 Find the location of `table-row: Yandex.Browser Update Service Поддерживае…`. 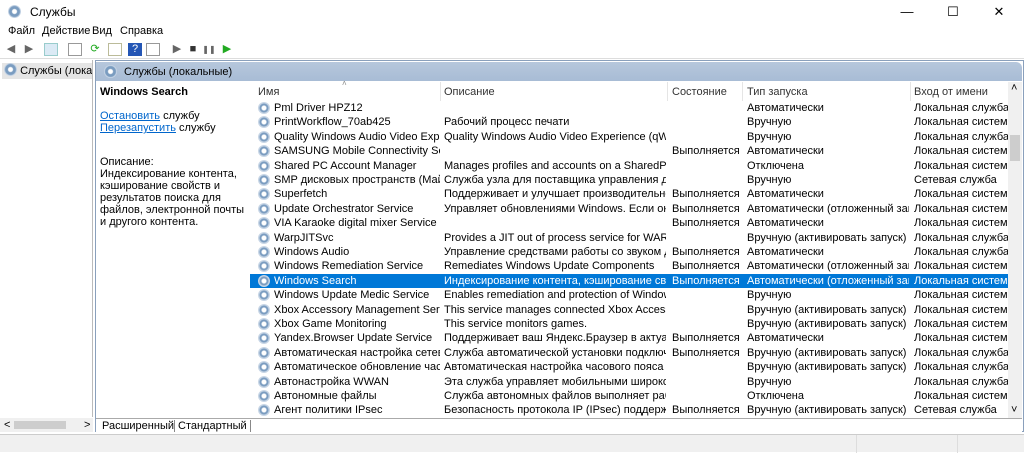

table-row: Yandex.Browser Update Service Поддерживае… is located at coordinates (629, 338).